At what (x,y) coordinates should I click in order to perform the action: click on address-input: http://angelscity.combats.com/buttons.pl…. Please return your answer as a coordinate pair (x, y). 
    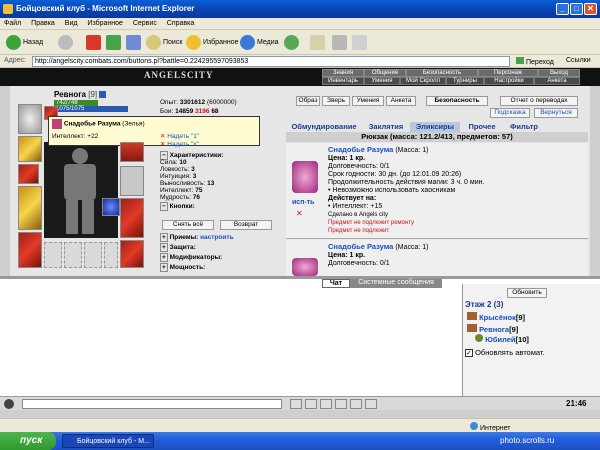
    Looking at the image, I should click on (271, 61).